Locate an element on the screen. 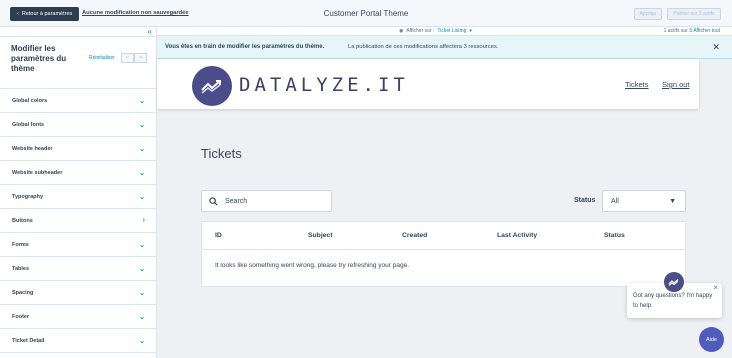 The height and width of the screenshot is (358, 732). undo-button: ↶ is located at coordinates (127, 58).